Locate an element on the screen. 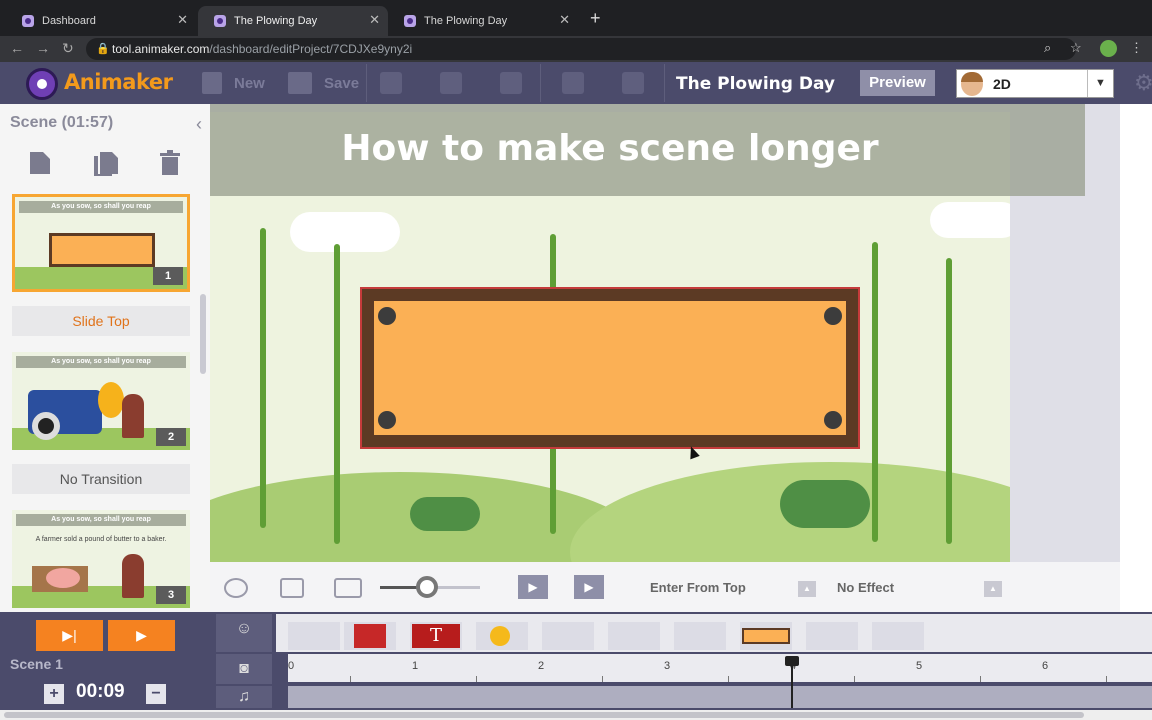 This screenshot has height=720, width=1152. new-file-icon is located at coordinates (212, 83).